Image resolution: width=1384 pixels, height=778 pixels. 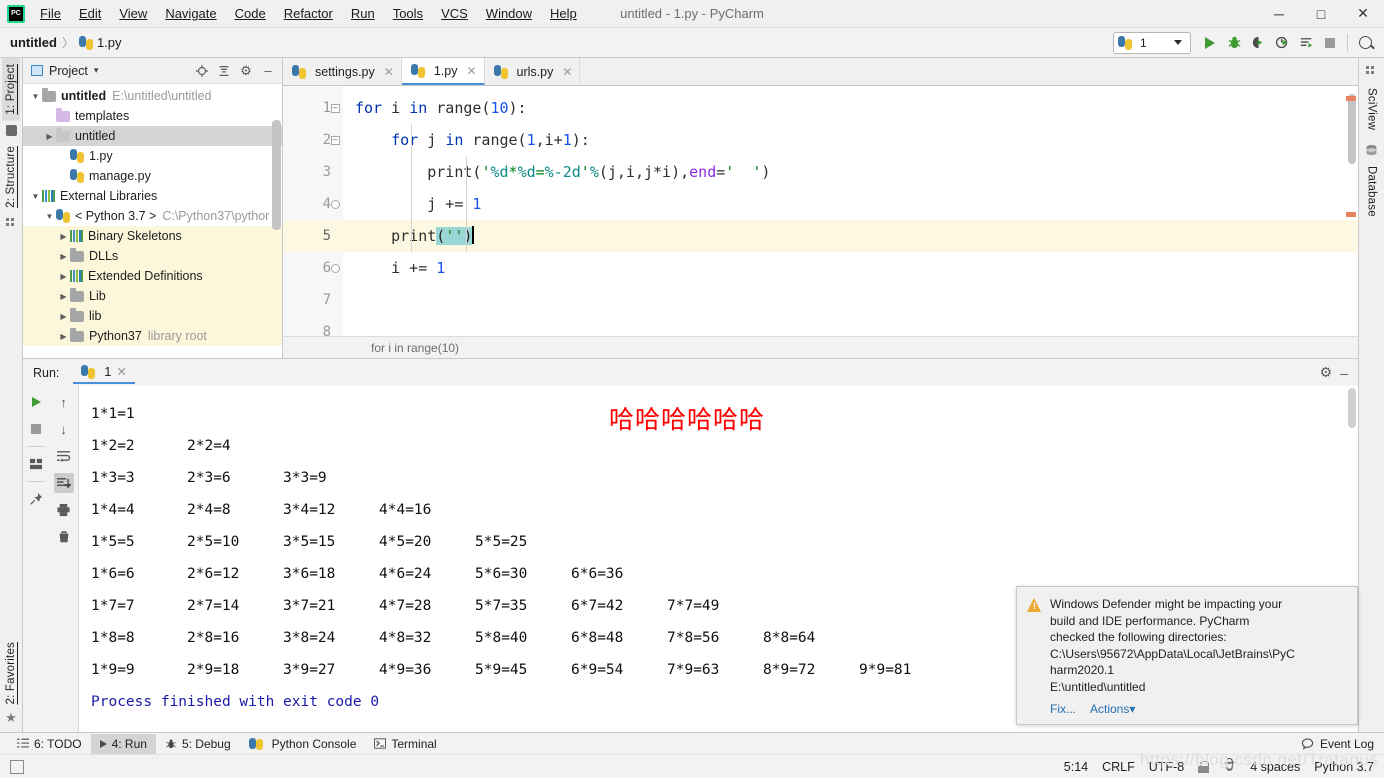 What do you see at coordinates (17, 766) in the screenshot?
I see `memory-icon` at bounding box center [17, 766].